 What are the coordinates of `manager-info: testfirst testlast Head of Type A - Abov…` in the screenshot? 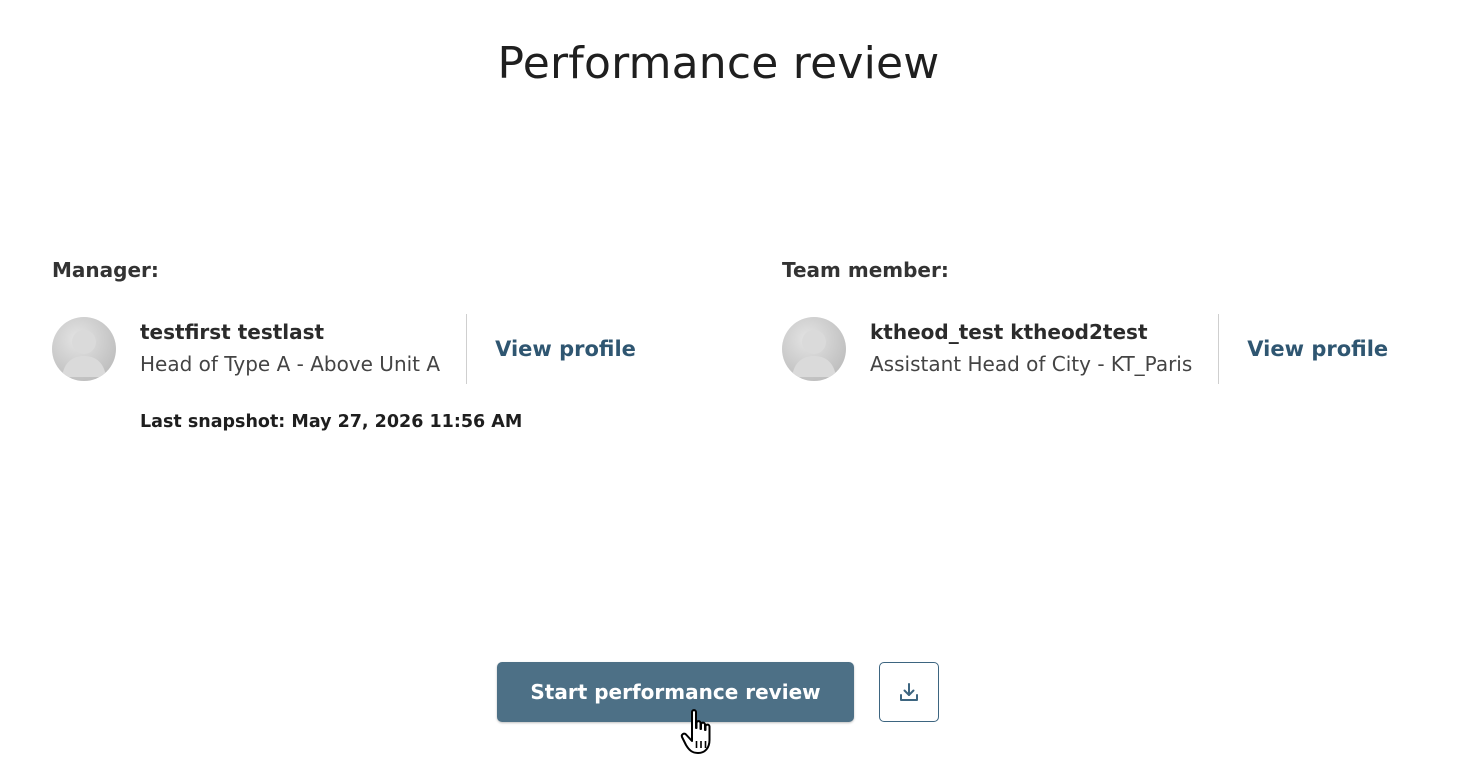 It's located at (304, 349).